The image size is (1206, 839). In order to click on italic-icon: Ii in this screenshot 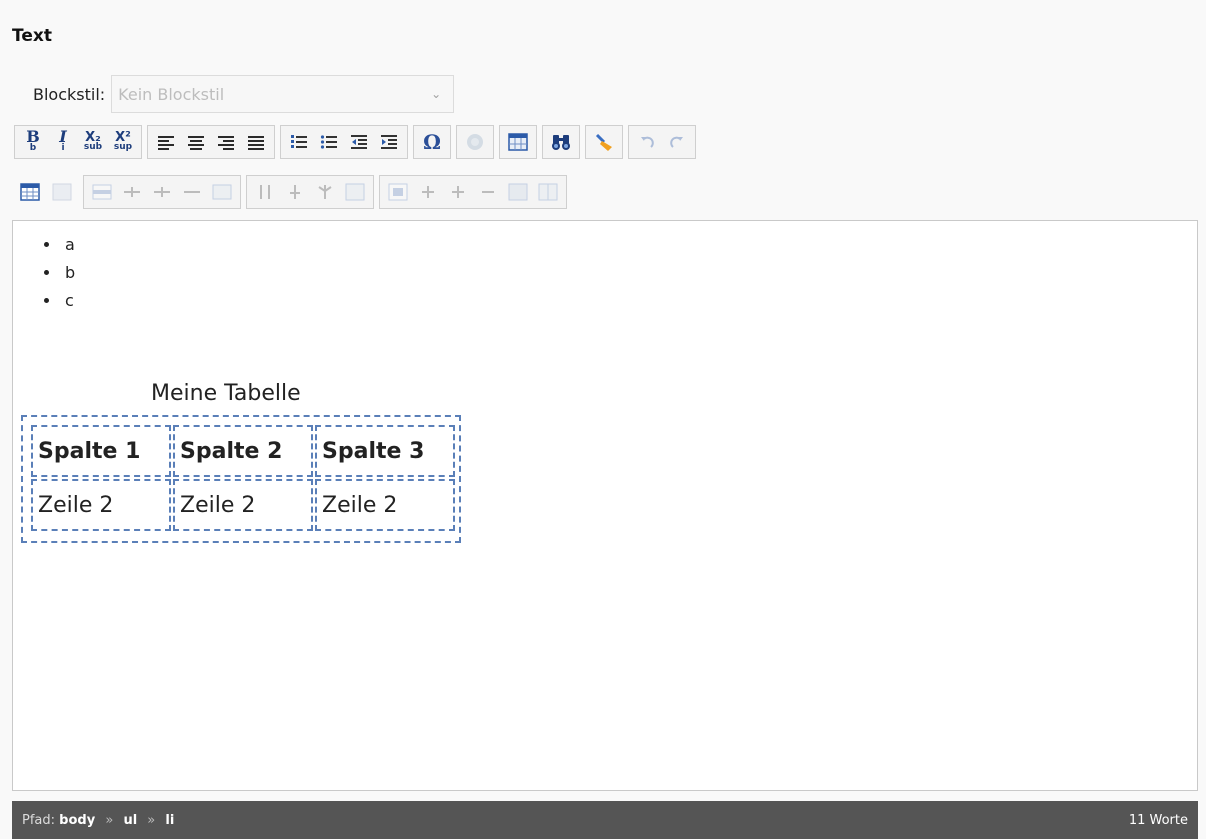, I will do `click(63, 140)`.